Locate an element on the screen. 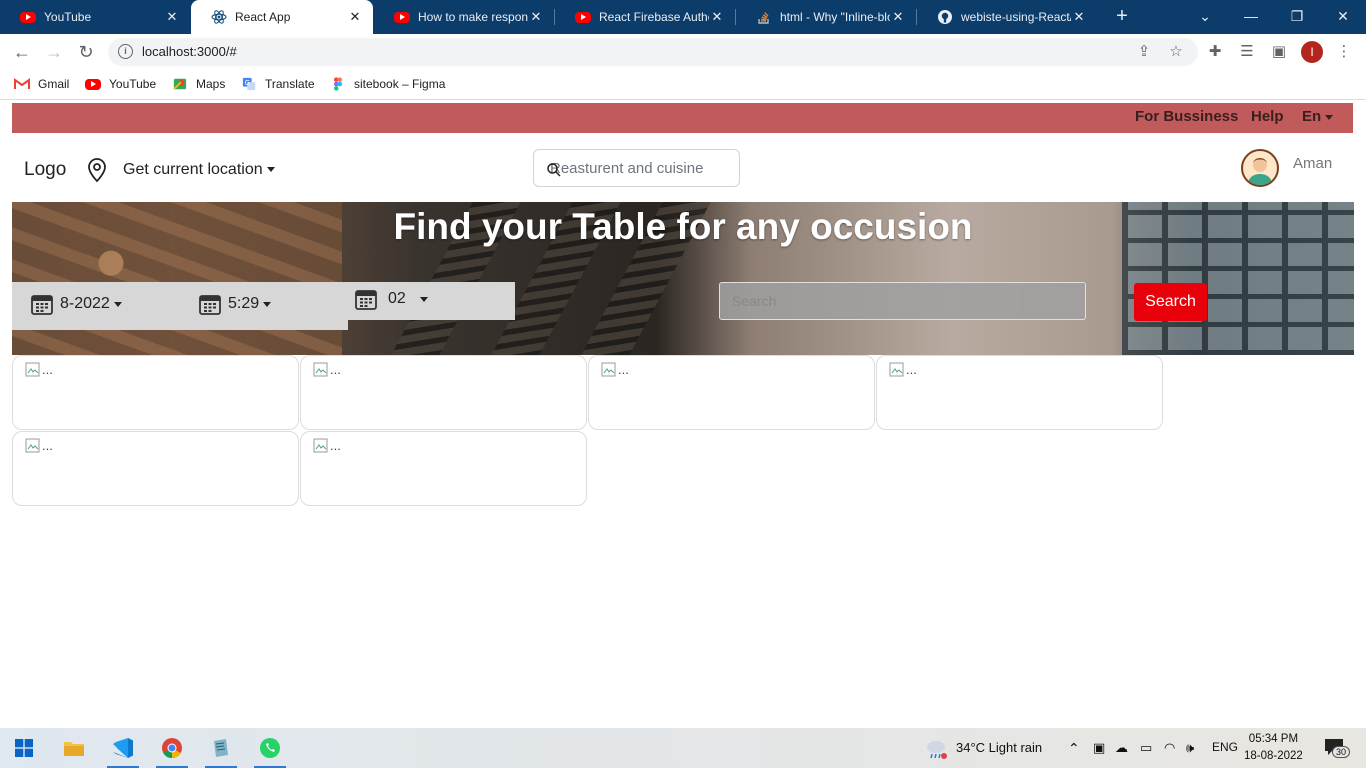  site-logo: Logo is located at coordinates (45, 170).